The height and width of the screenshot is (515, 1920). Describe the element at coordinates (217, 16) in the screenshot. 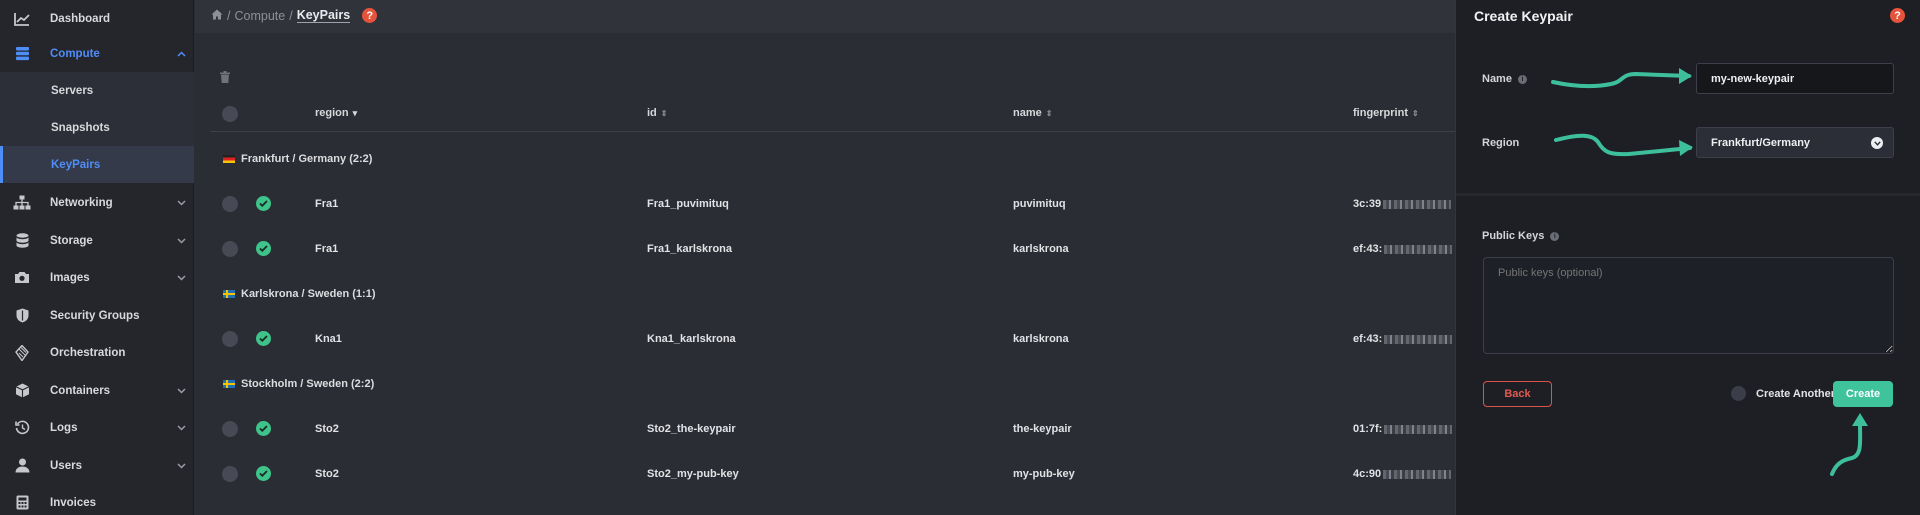

I see `home-icon` at that location.